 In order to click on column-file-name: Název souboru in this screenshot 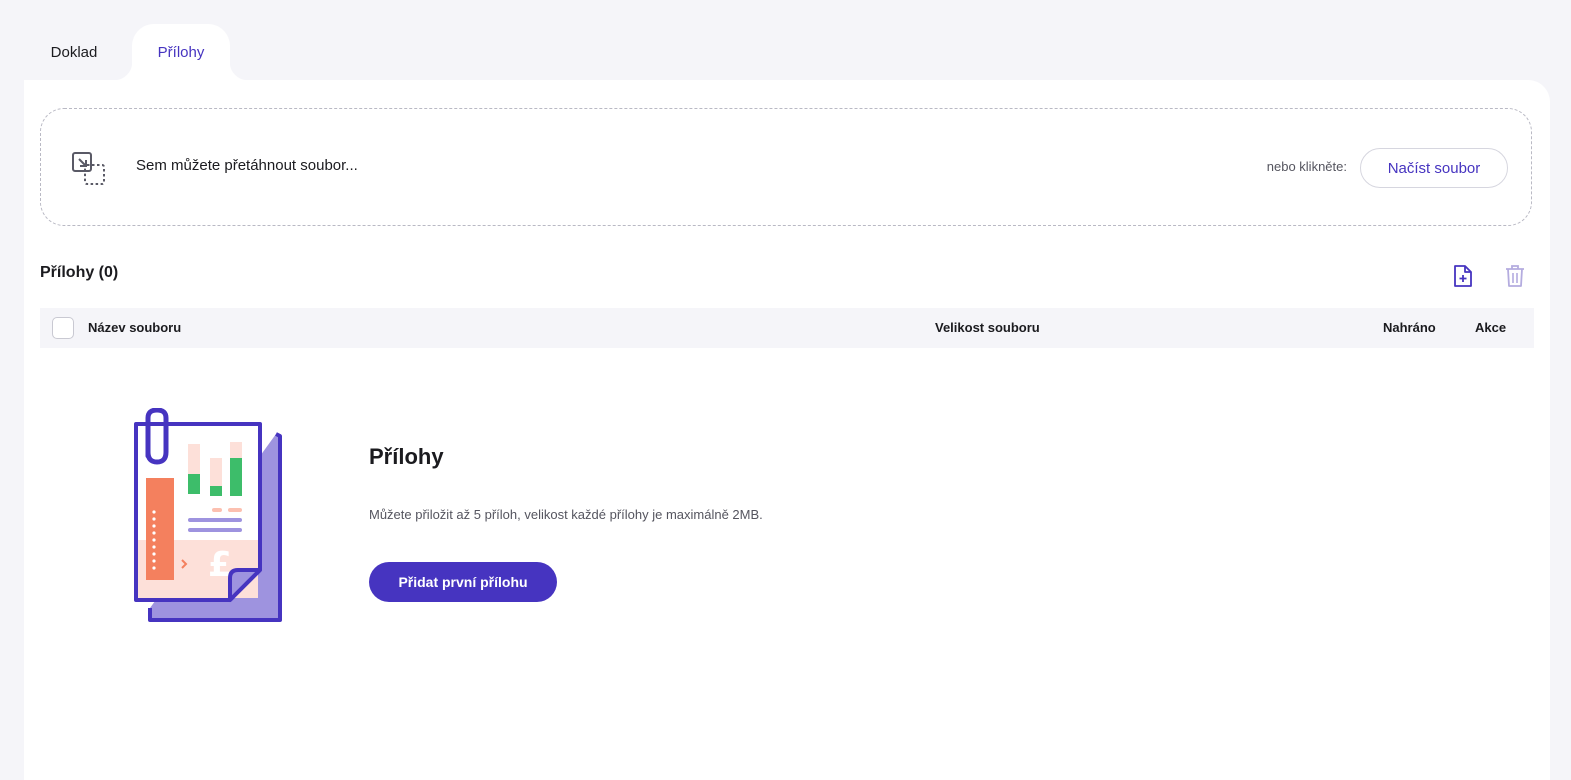, I will do `click(134, 327)`.